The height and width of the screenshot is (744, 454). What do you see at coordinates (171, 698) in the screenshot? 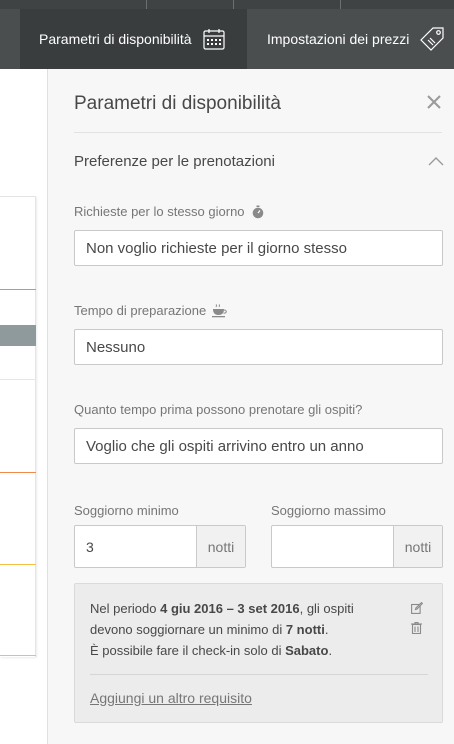
I see `add-requirement-link: Aggiungi un altro requisito` at bounding box center [171, 698].